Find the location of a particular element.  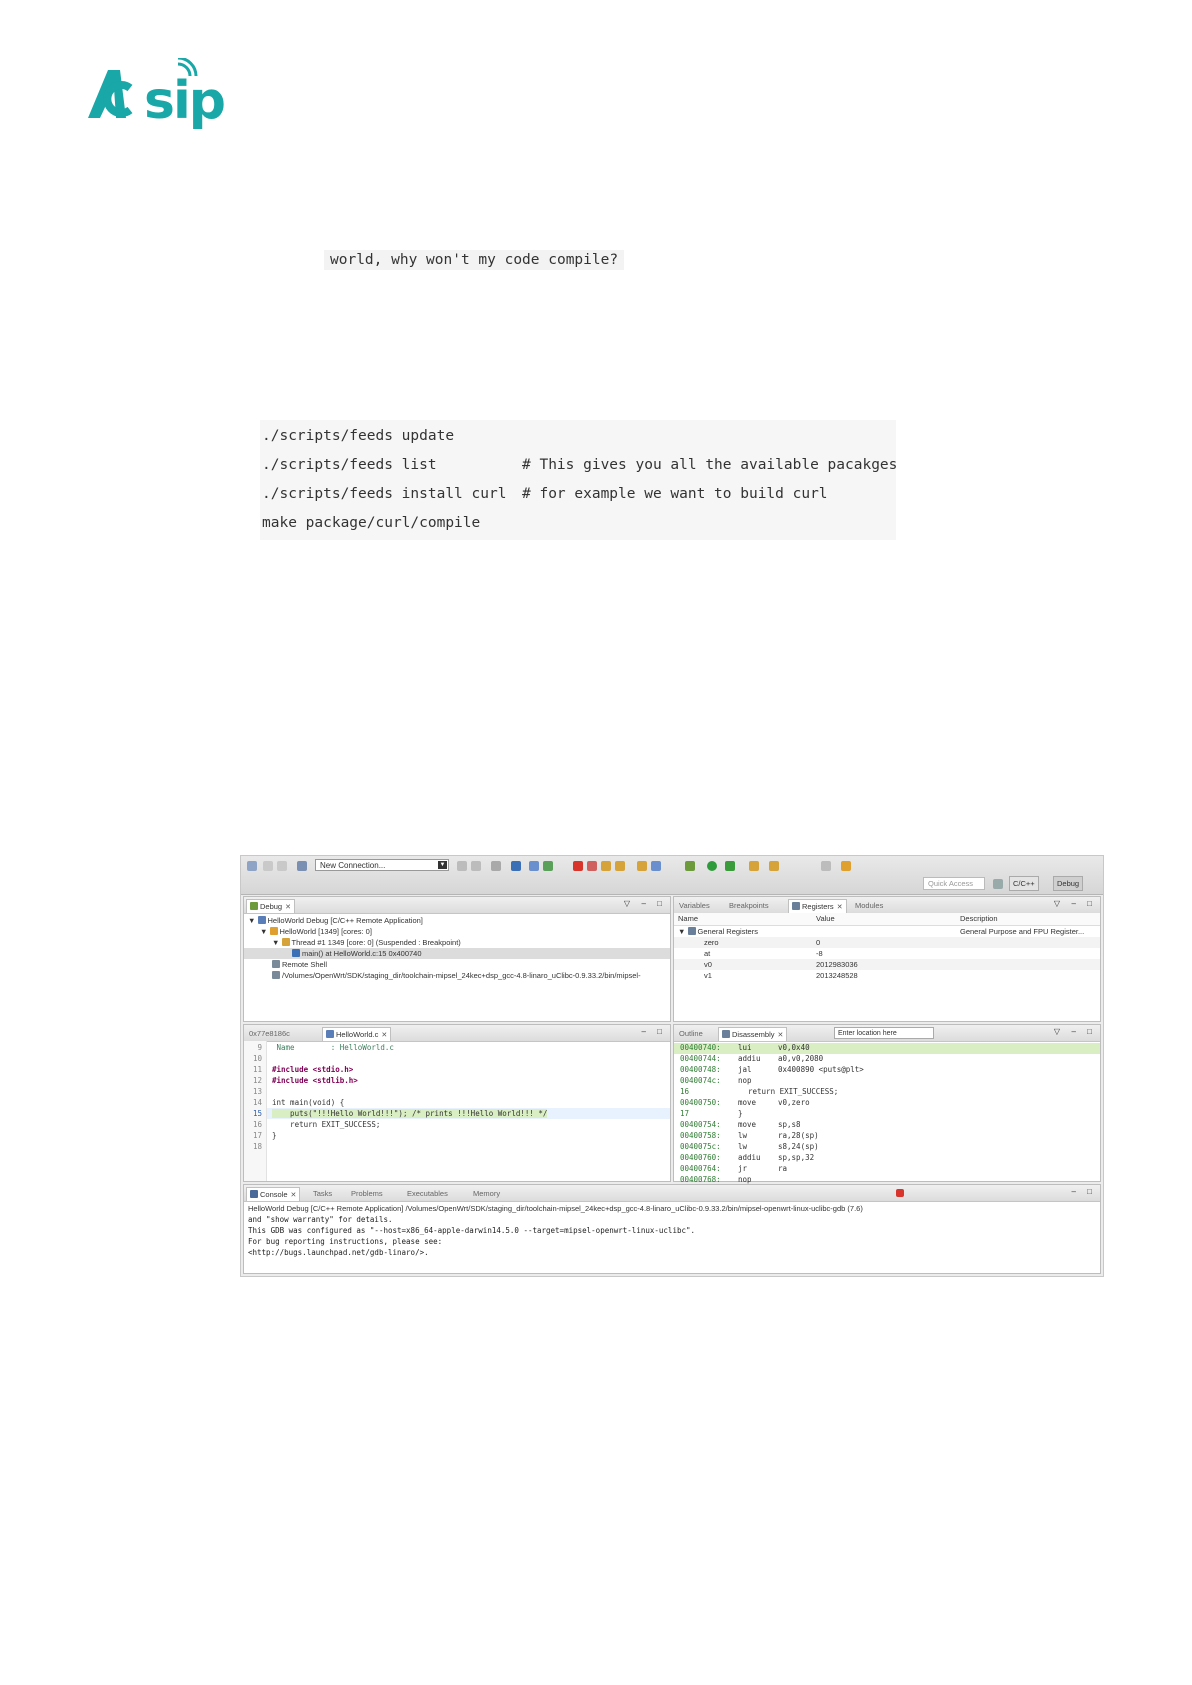

register-group-row: ▼ General Registers is located at coordinates (718, 931).